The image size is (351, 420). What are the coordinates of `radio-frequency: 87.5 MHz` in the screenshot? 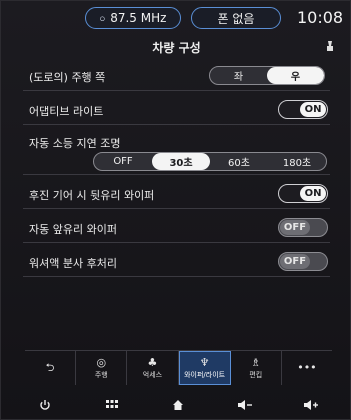 It's located at (138, 18).